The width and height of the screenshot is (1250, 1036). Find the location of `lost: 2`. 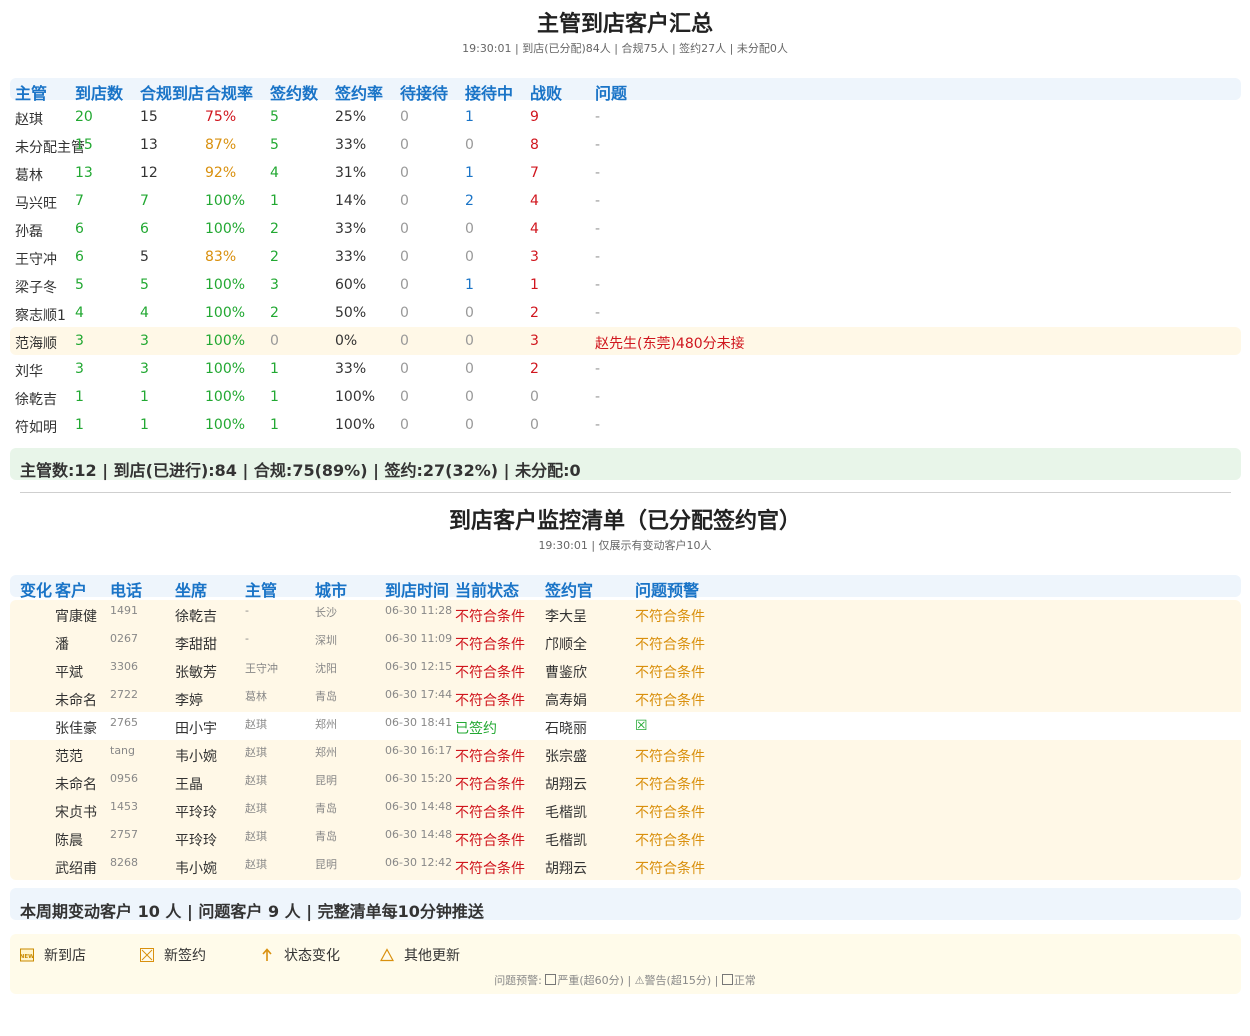

lost: 2 is located at coordinates (534, 369).